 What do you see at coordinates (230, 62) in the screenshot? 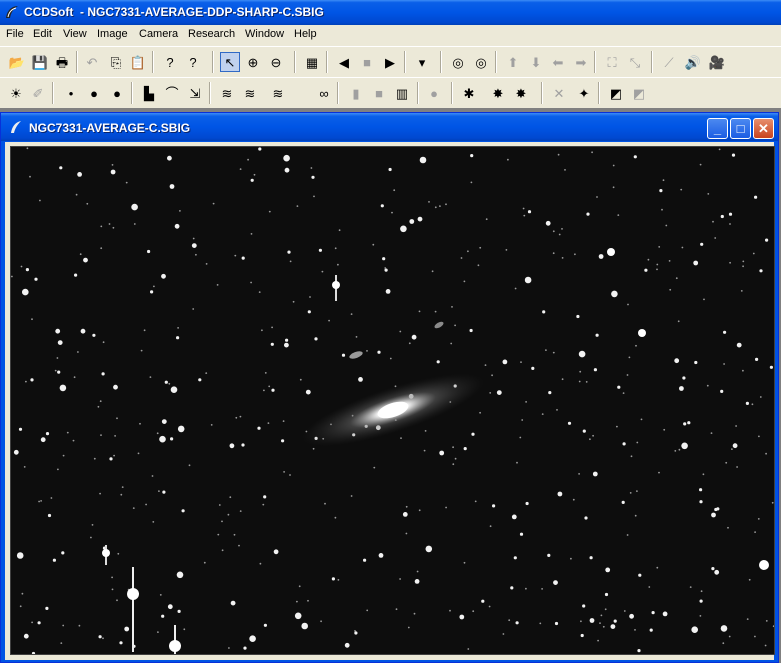
I see `pointer-button: ↖` at bounding box center [230, 62].